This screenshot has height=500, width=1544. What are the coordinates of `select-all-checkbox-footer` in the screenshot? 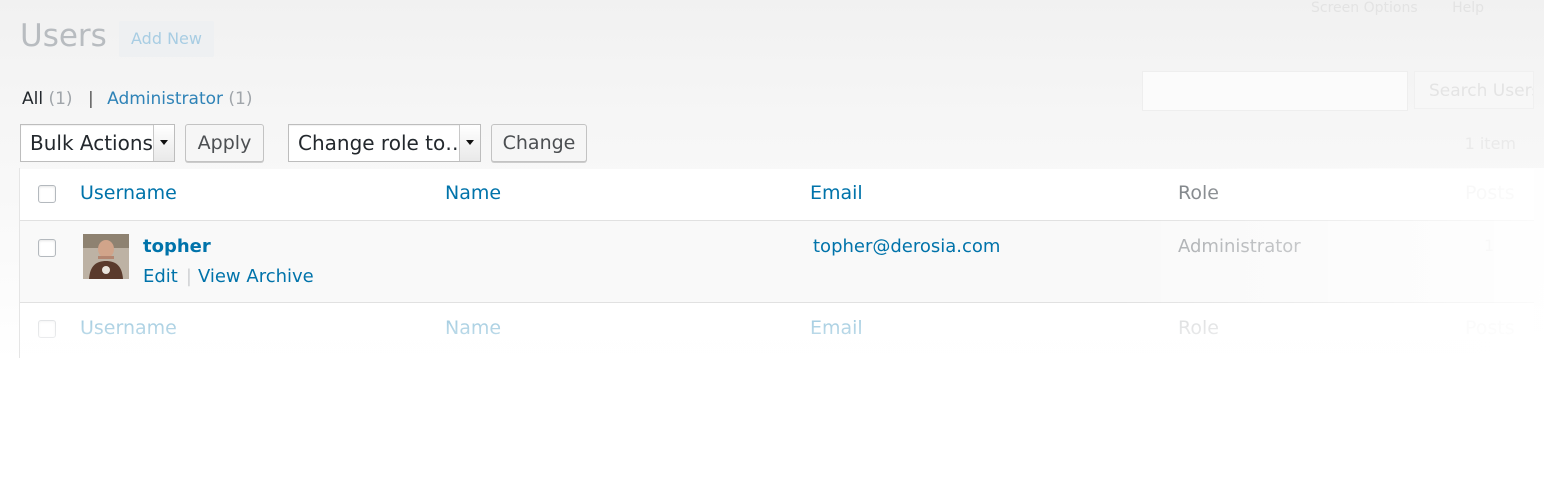 It's located at (47, 329).